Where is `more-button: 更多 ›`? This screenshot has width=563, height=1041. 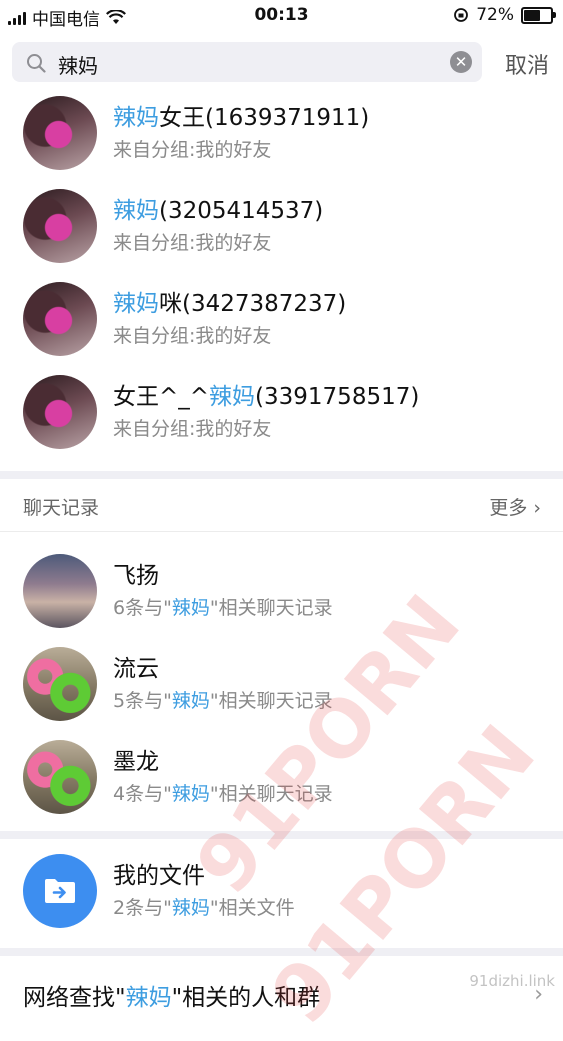 more-button: 更多 › is located at coordinates (515, 506).